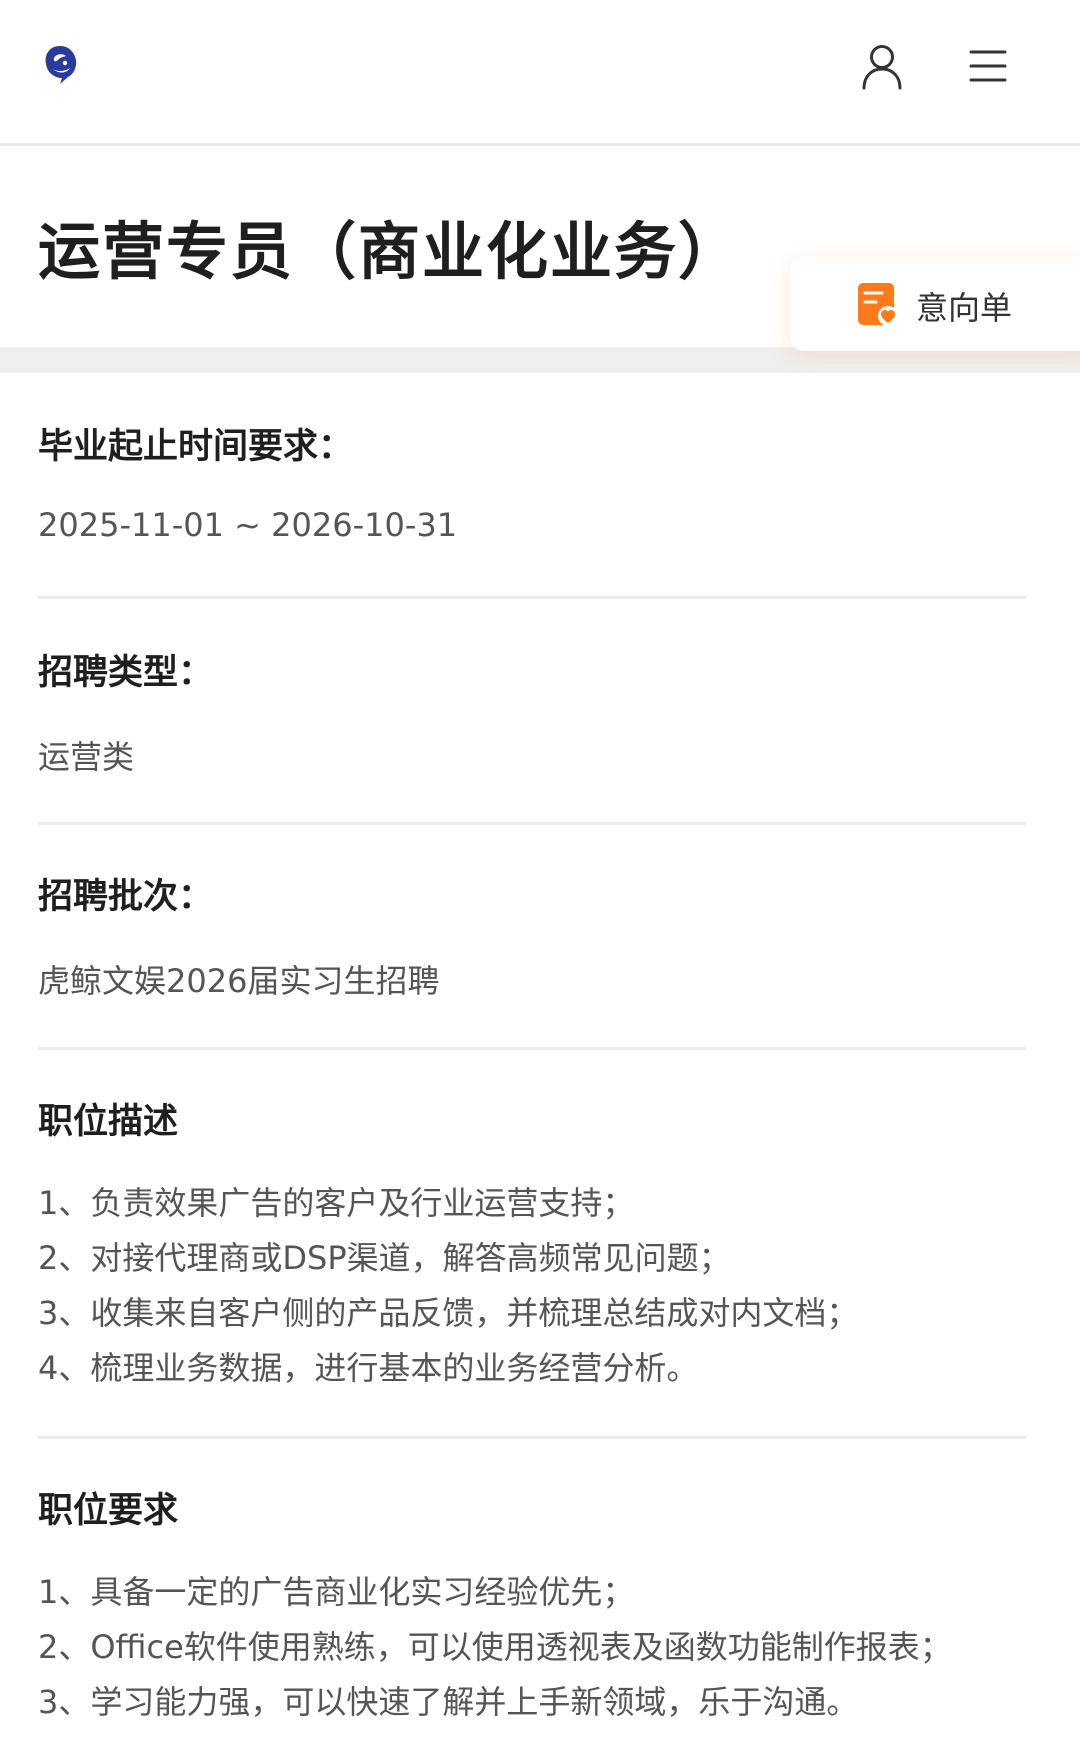  I want to click on recruit-type-title: 招聘类型：, so click(126, 673).